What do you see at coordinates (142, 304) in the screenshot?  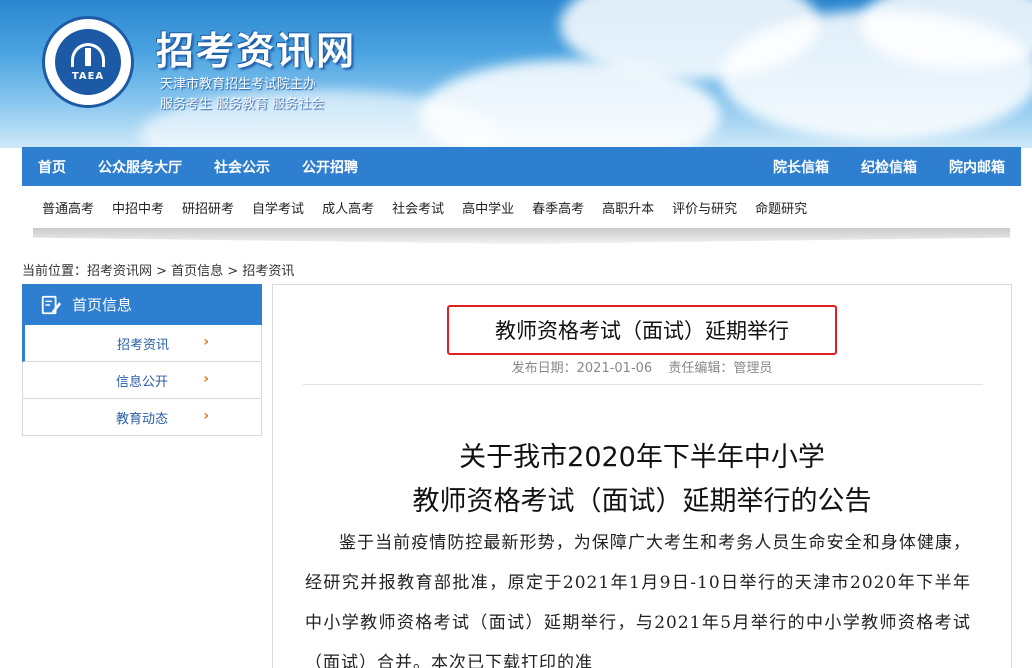 I see `sidebar-header: 首页信息` at bounding box center [142, 304].